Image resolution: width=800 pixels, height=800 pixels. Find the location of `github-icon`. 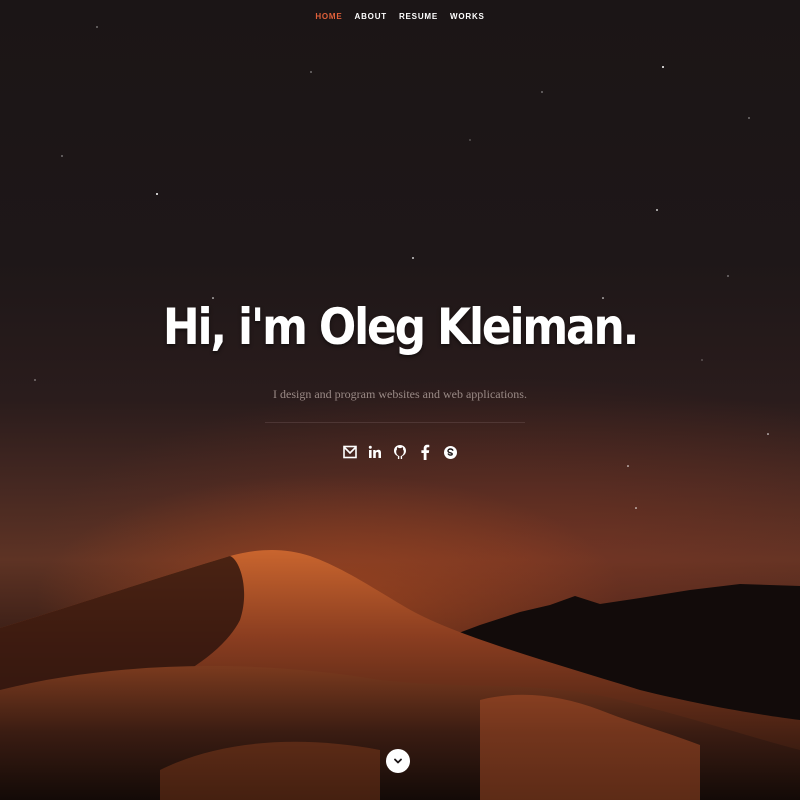

github-icon is located at coordinates (400, 452).